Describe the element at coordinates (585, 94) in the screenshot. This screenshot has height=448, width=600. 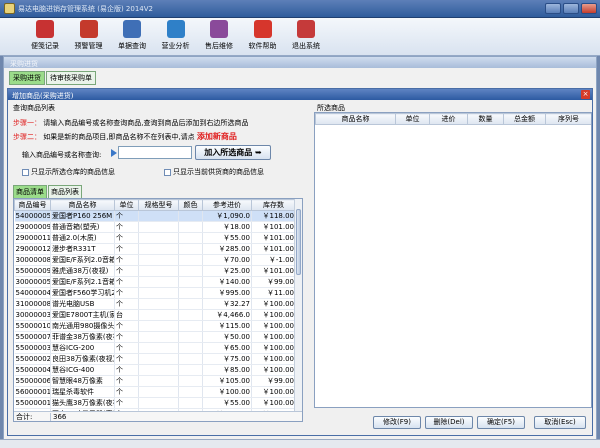
I see `dialog-close-icon: ×` at that location.